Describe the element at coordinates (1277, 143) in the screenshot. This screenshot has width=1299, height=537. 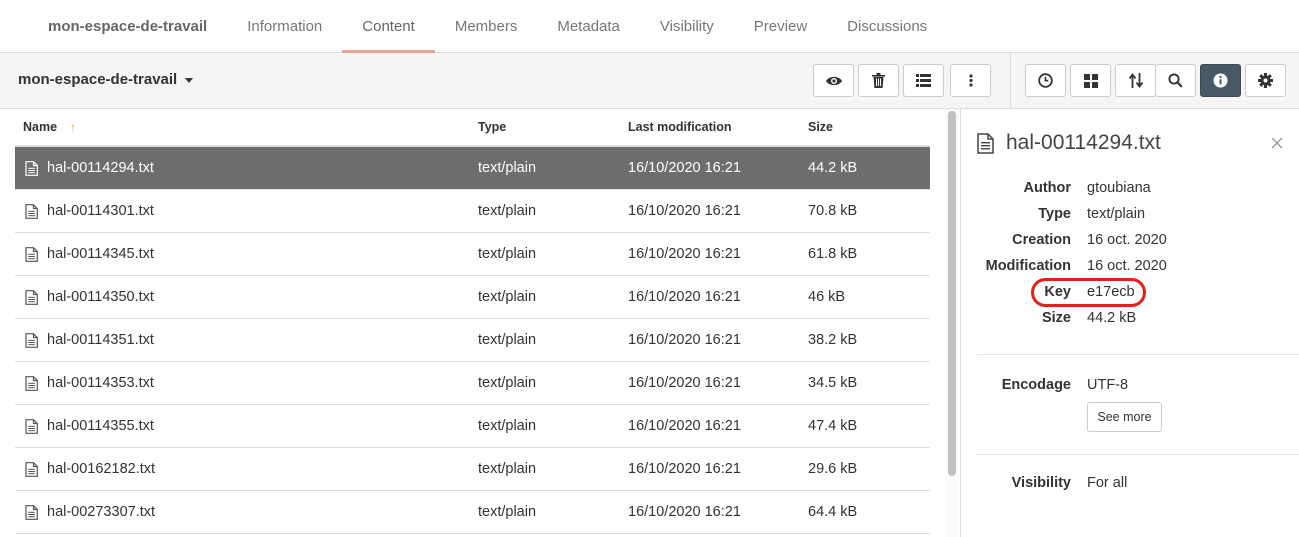
I see `close-icon` at that location.